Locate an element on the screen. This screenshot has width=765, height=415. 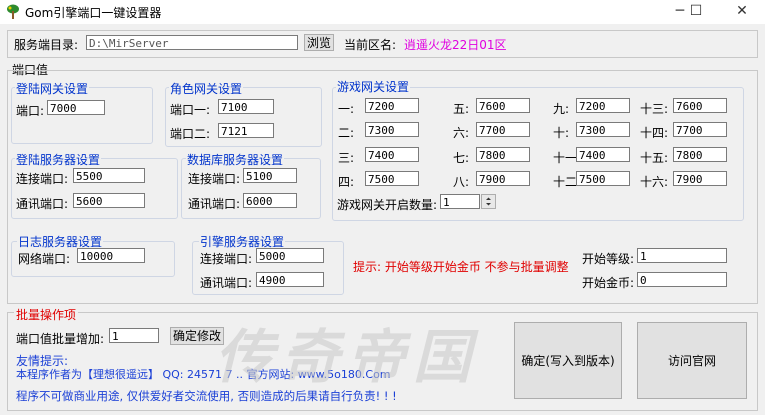
game-gate-title: 游戏网关设置 is located at coordinates (373, 86).